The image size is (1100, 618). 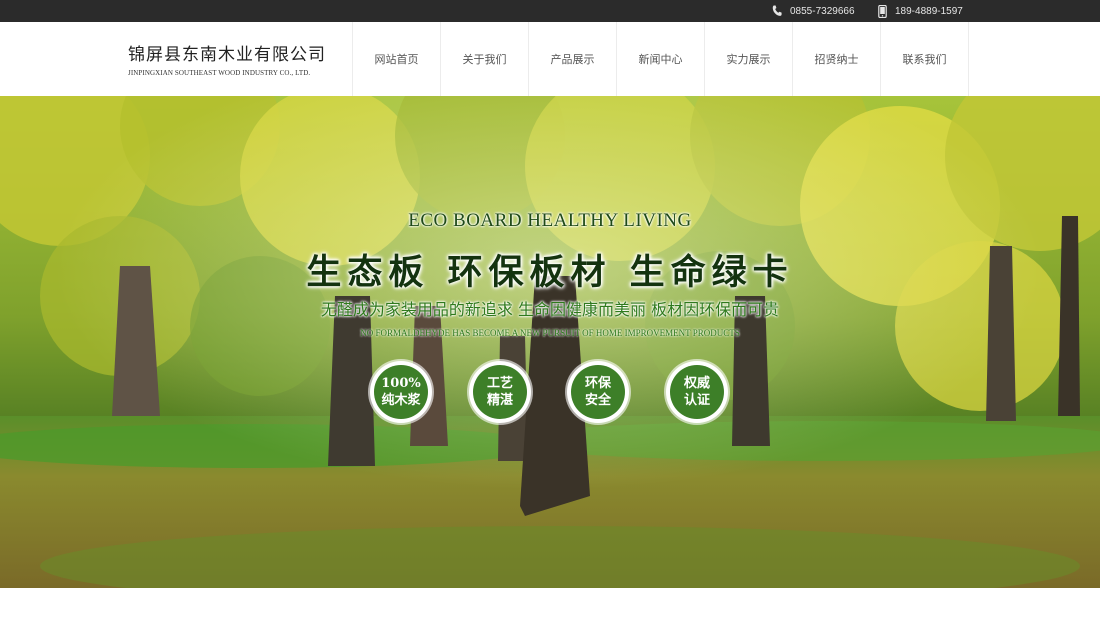 I want to click on nav-item-home: 网站首页, so click(x=397, y=59).